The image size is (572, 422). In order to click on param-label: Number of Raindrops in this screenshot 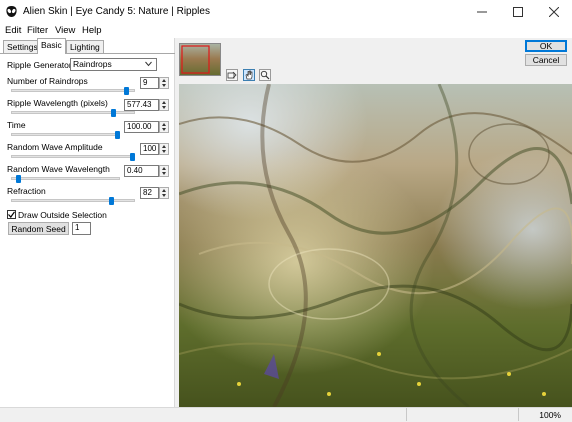, I will do `click(47, 81)`.